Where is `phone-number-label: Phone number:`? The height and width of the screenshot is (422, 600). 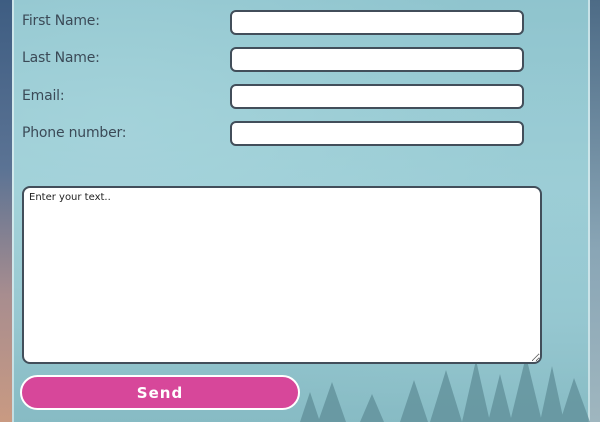
phone-number-label: Phone number: is located at coordinates (74, 133).